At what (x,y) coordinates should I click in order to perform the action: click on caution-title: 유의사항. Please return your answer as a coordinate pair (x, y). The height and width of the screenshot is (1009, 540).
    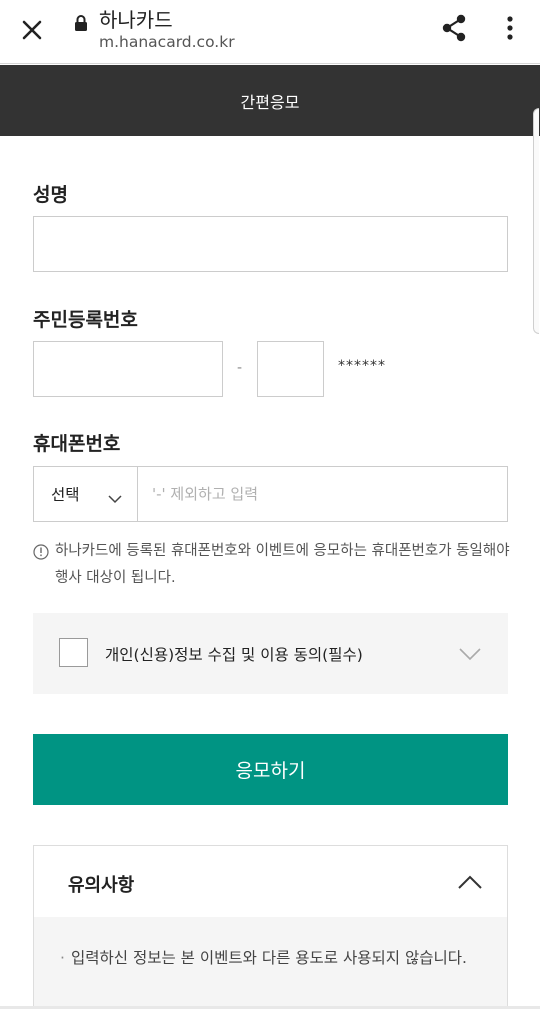
    Looking at the image, I should click on (101, 885).